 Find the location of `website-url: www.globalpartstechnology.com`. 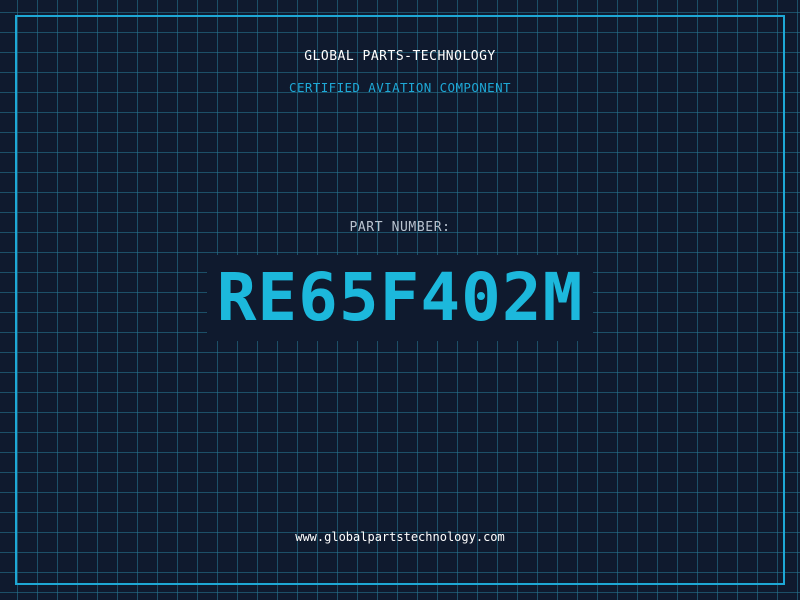

website-url: www.globalpartstechnology.com is located at coordinates (400, 537).